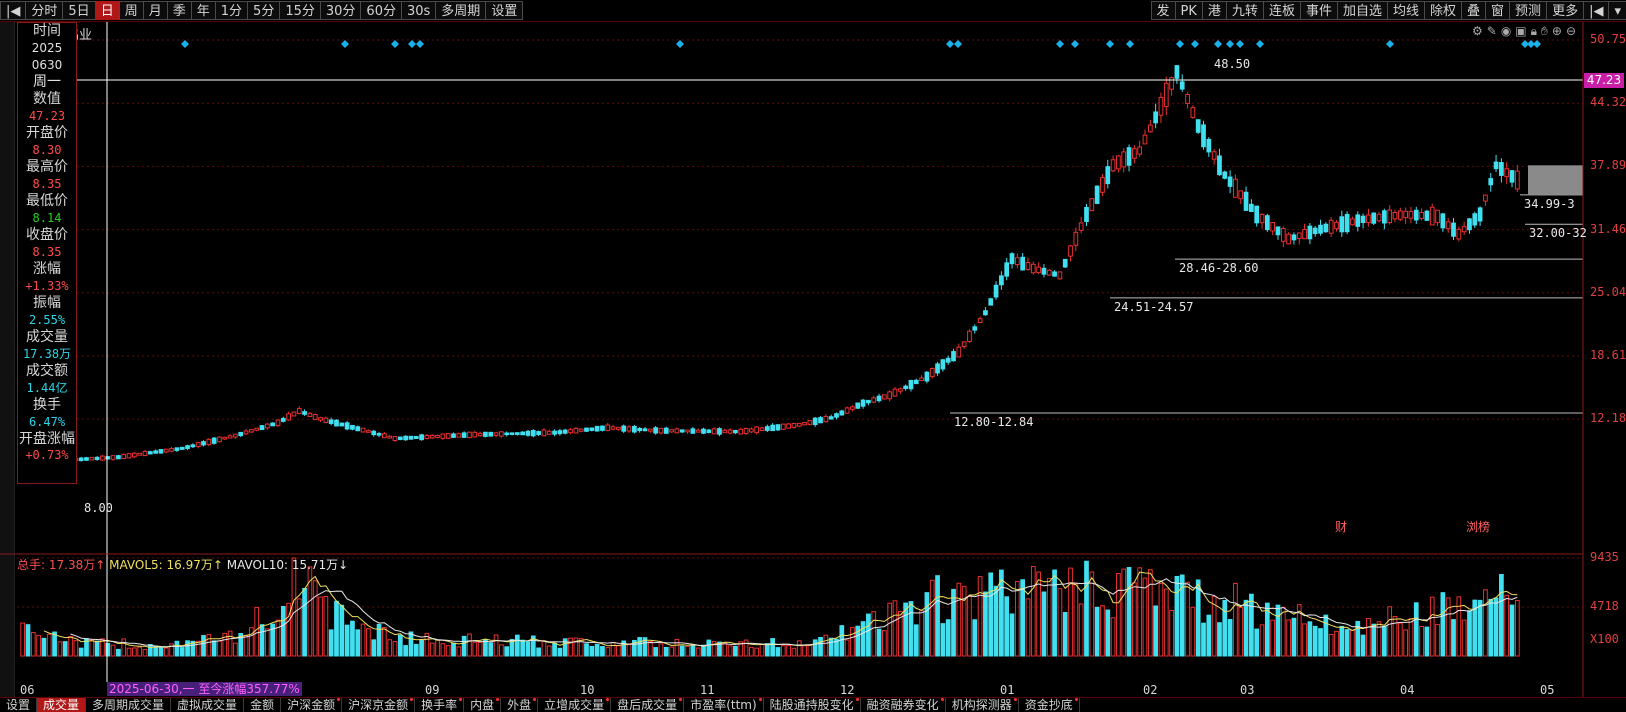 The image size is (1626, 712). I want to click on toolbar-right-item-4: 连板, so click(1281, 10).